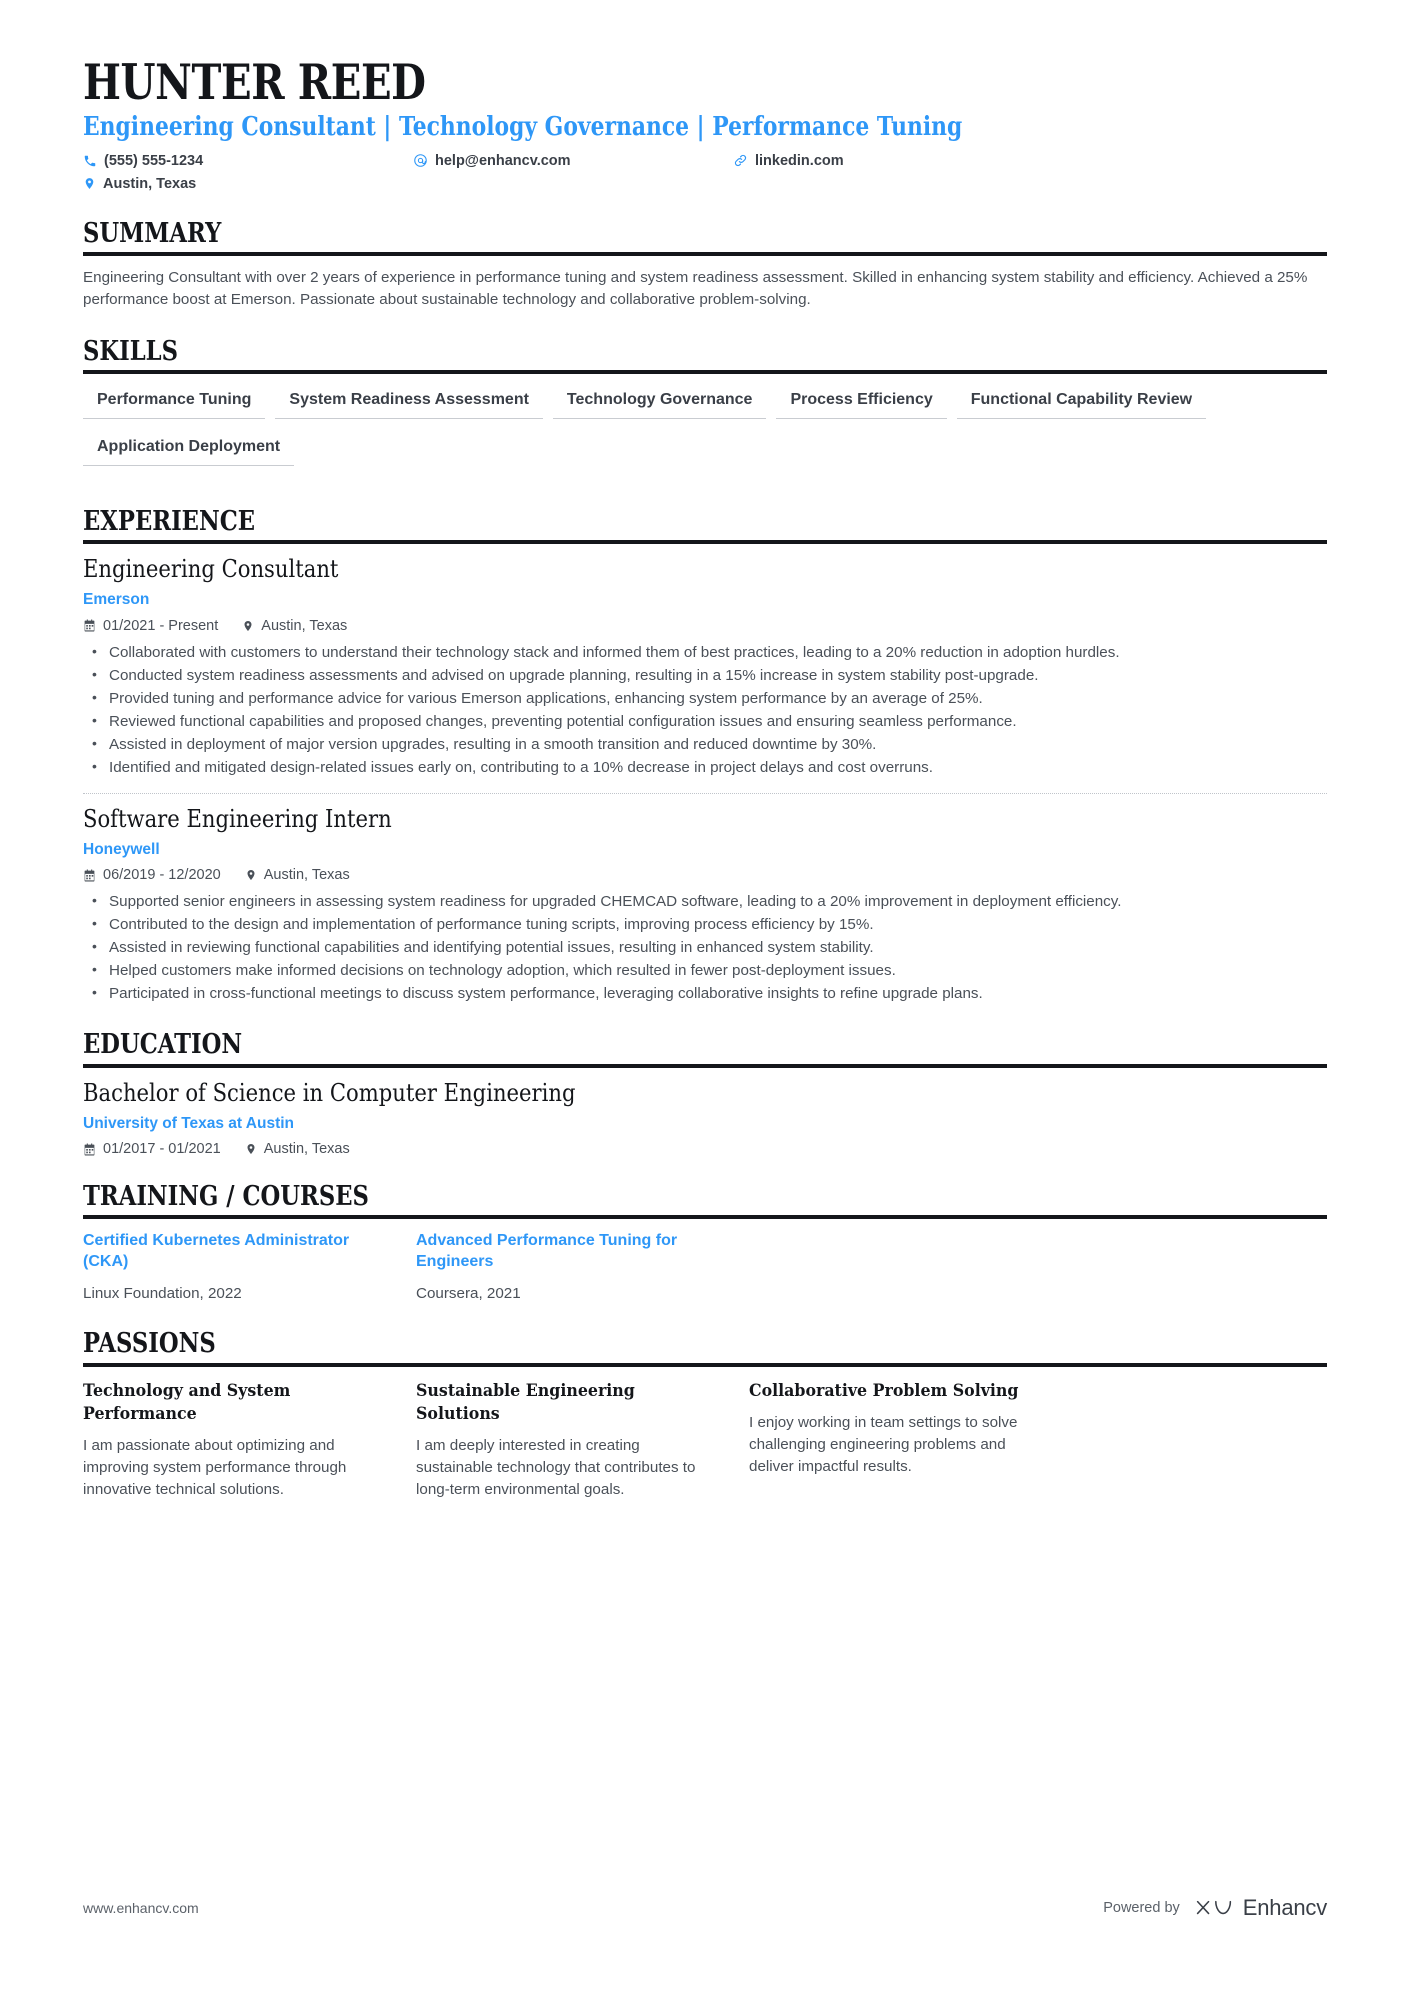  I want to click on powered-by-label: Powered by, so click(1141, 1908).